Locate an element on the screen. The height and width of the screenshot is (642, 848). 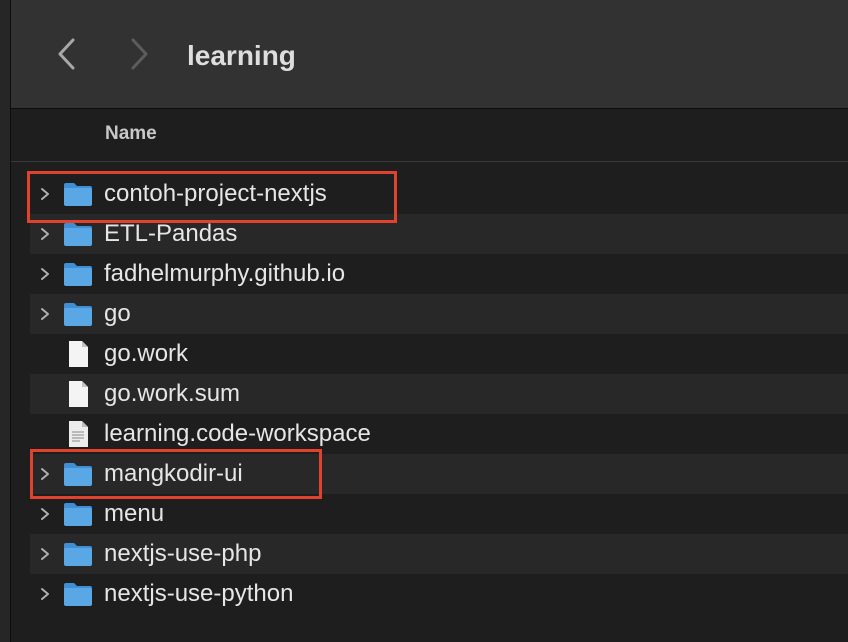
list-item: go.work.sum is located at coordinates (439, 394).